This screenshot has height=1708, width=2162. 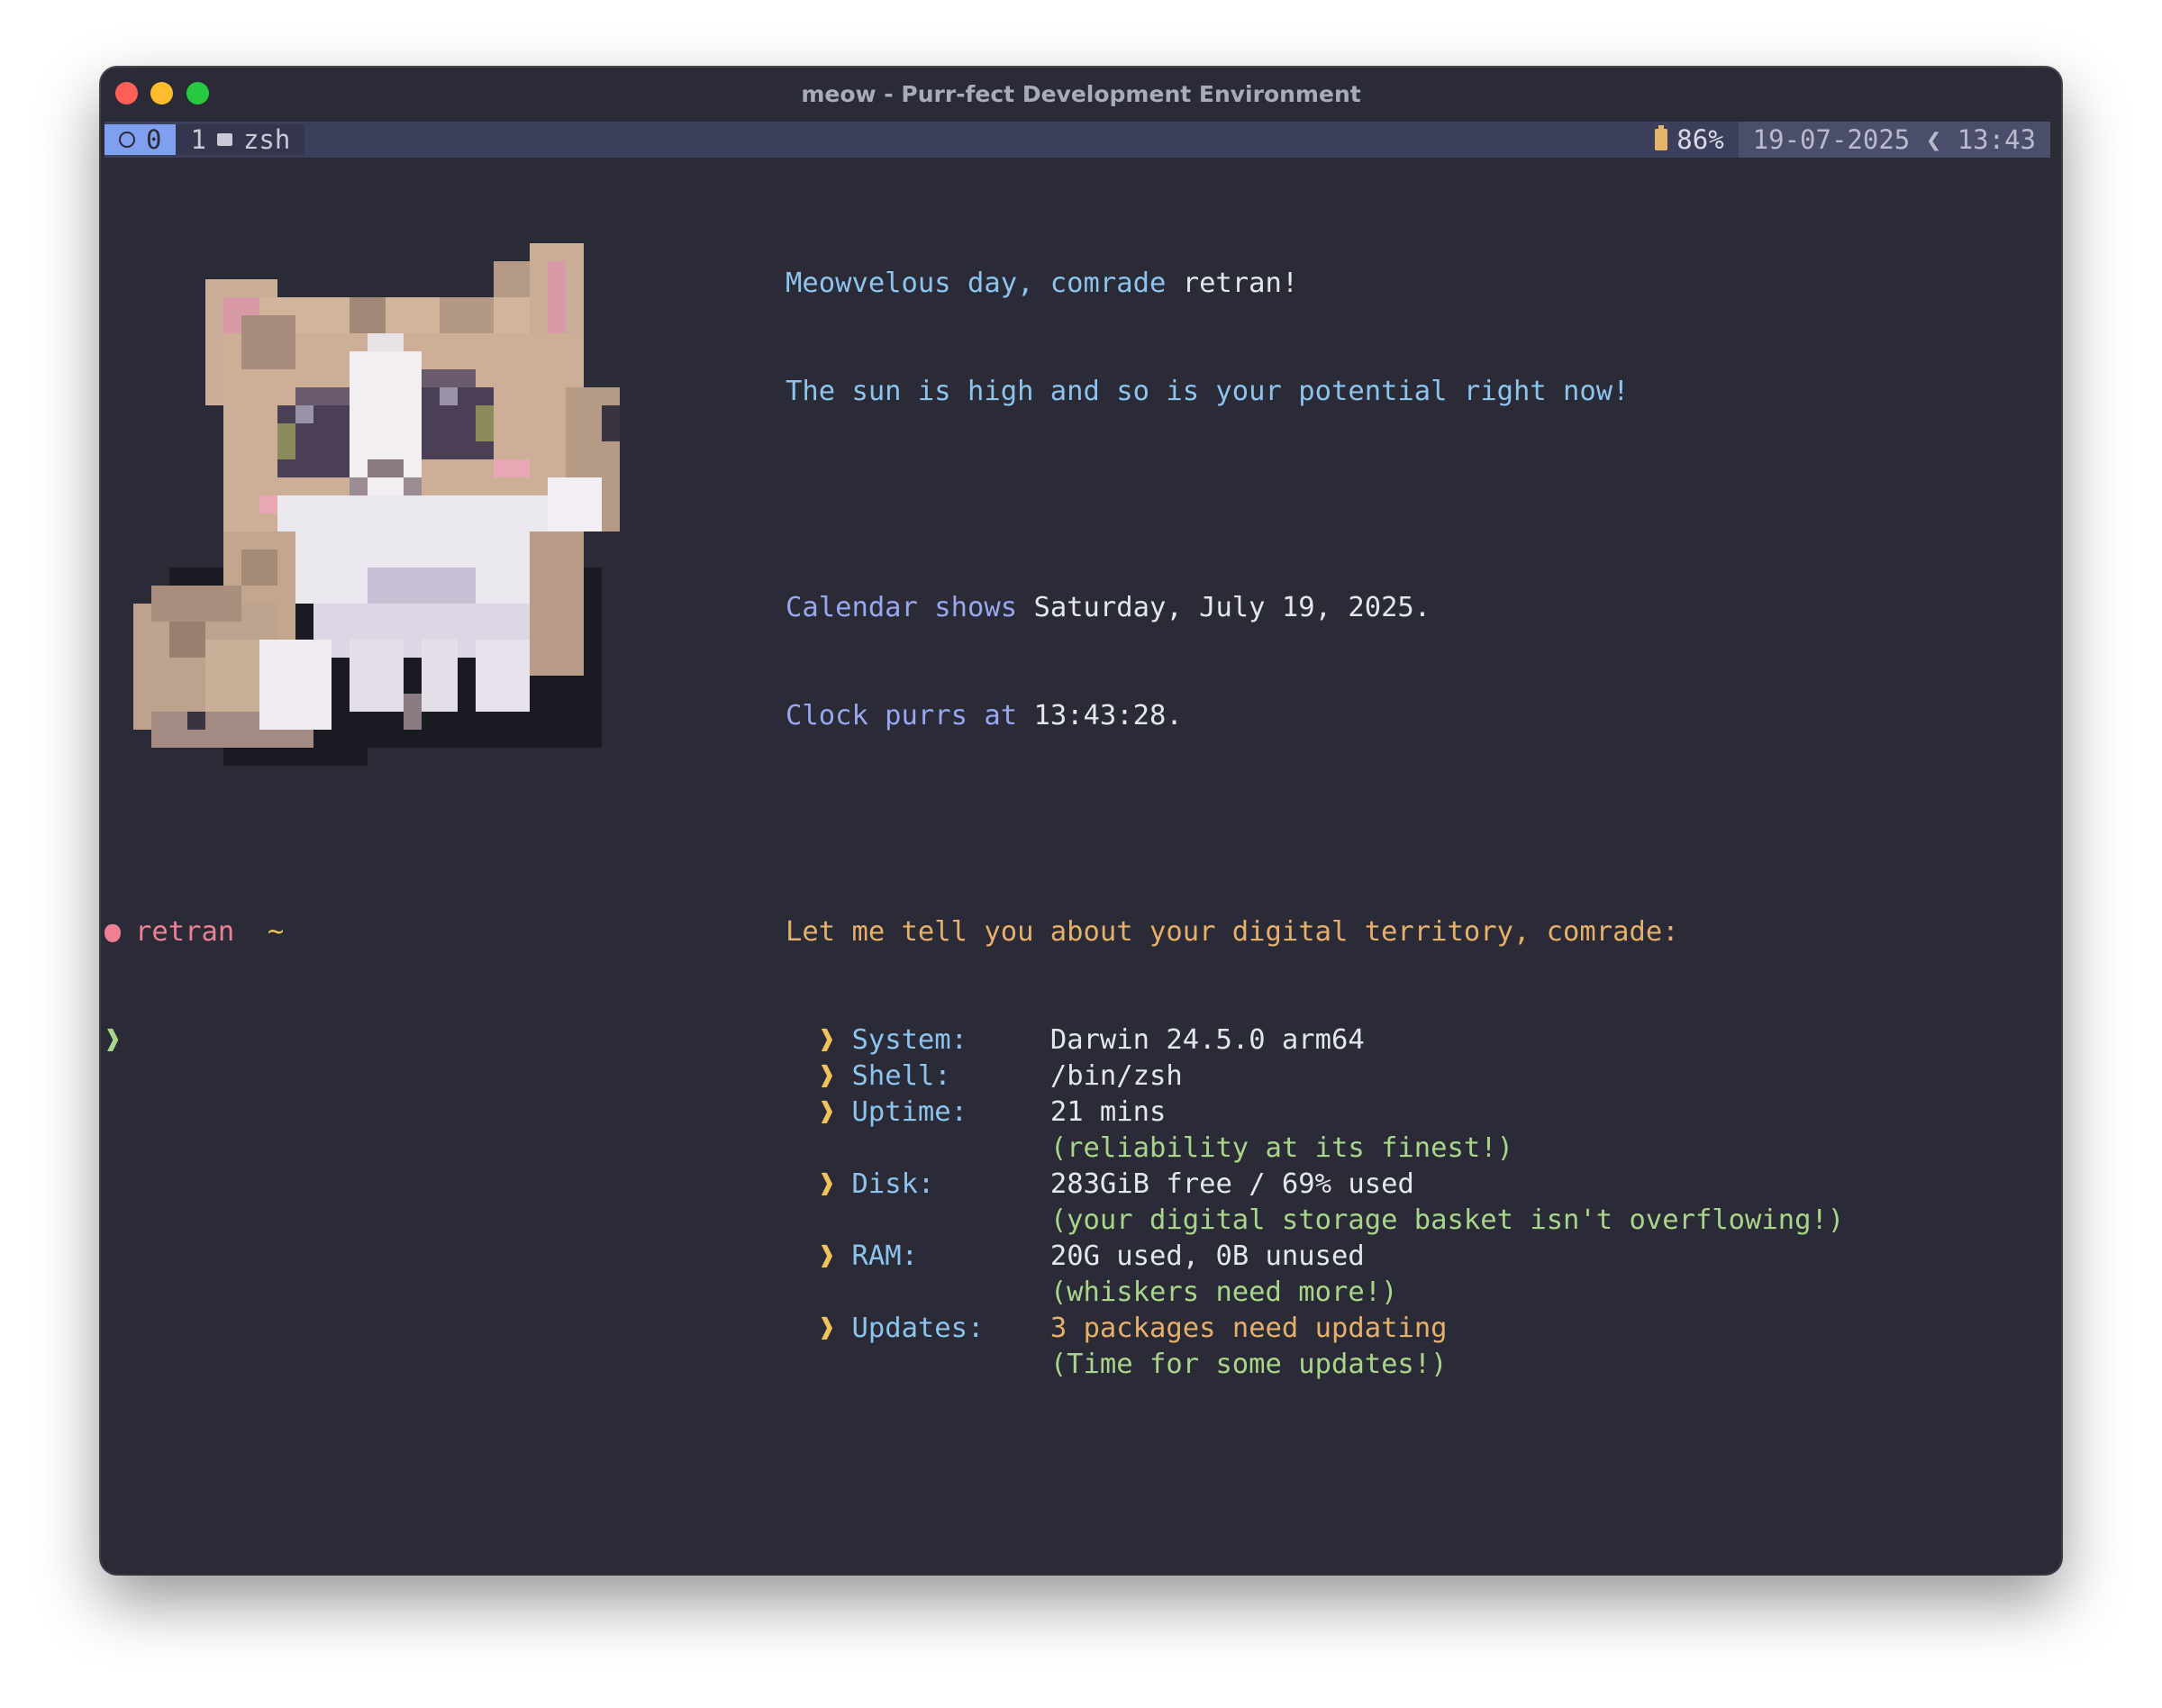 I want to click on session-index: 0, so click(x=154, y=139).